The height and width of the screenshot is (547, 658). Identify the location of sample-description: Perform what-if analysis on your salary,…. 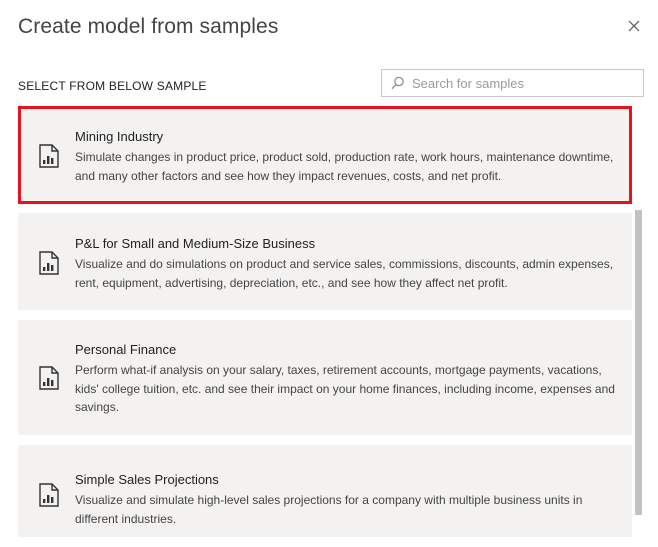
(345, 388).